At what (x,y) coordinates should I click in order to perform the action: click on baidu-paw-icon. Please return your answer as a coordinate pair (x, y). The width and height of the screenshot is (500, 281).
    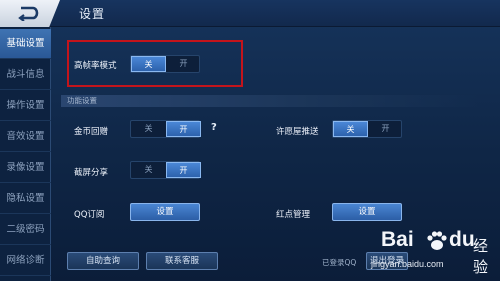
    Looking at the image, I should click on (437, 240).